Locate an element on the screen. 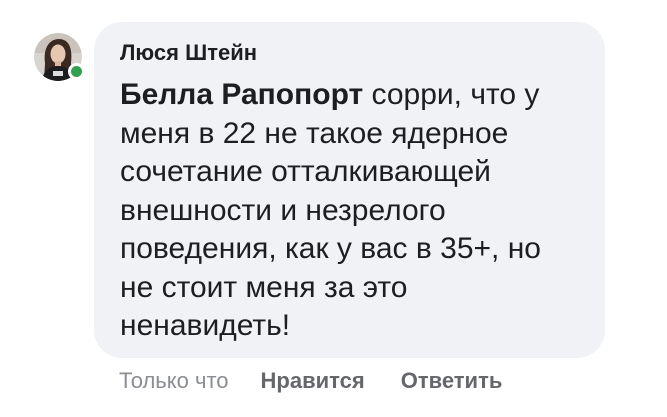 The height and width of the screenshot is (417, 667). comment-text-line: меня в 22 не такое ядерное is located at coordinates (314, 133).